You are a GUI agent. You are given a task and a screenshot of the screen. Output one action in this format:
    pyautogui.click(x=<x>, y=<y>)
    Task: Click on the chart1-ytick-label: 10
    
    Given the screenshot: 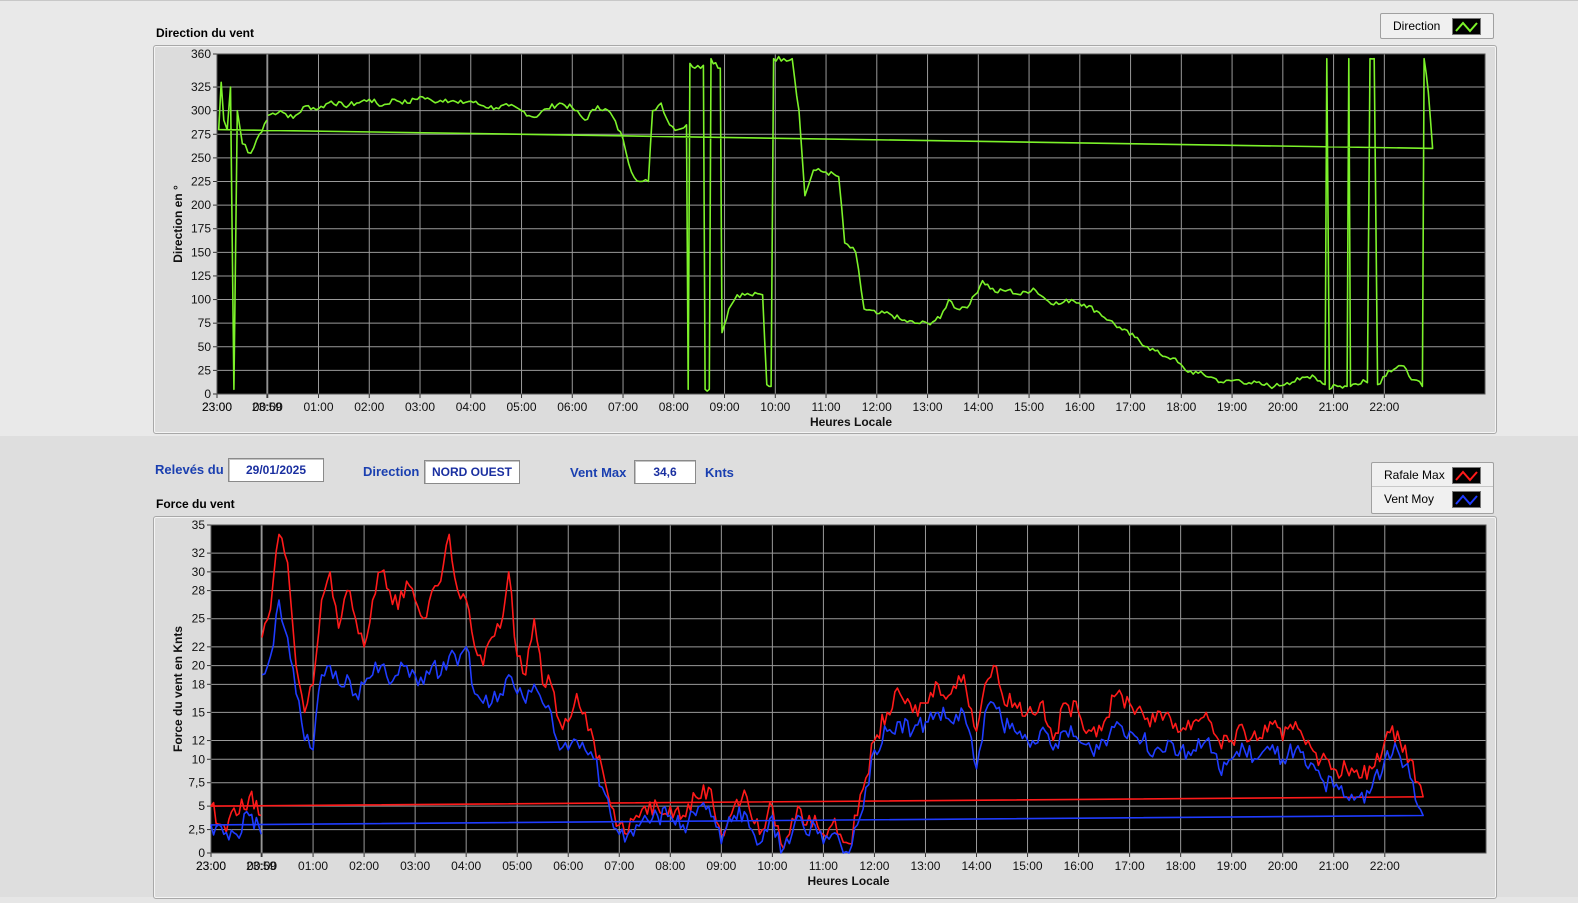 What is the action you would take?
    pyautogui.click(x=199, y=759)
    